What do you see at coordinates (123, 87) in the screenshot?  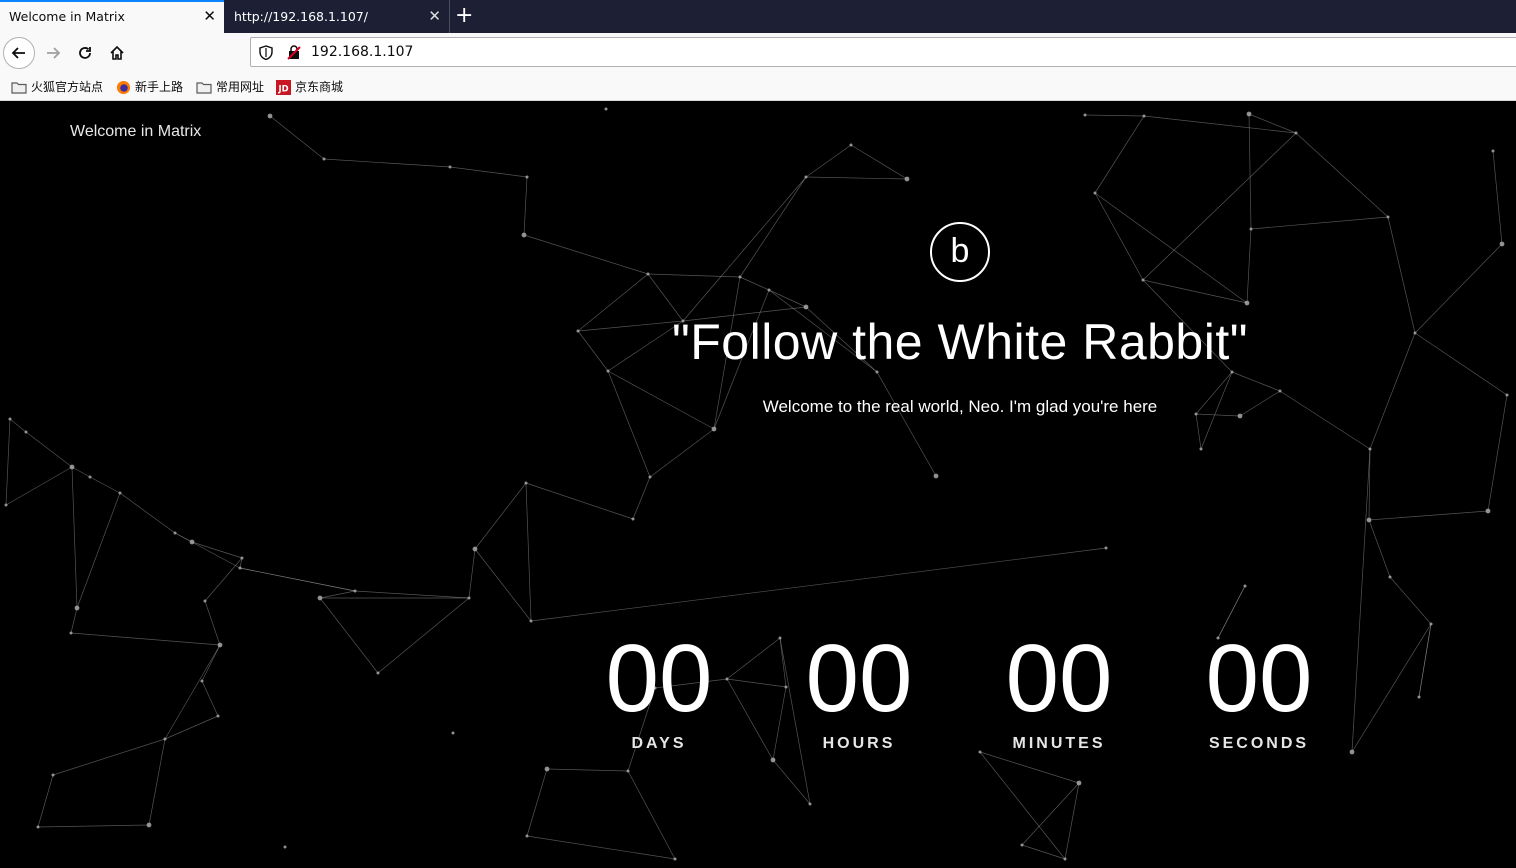 I see `firefox-icon` at bounding box center [123, 87].